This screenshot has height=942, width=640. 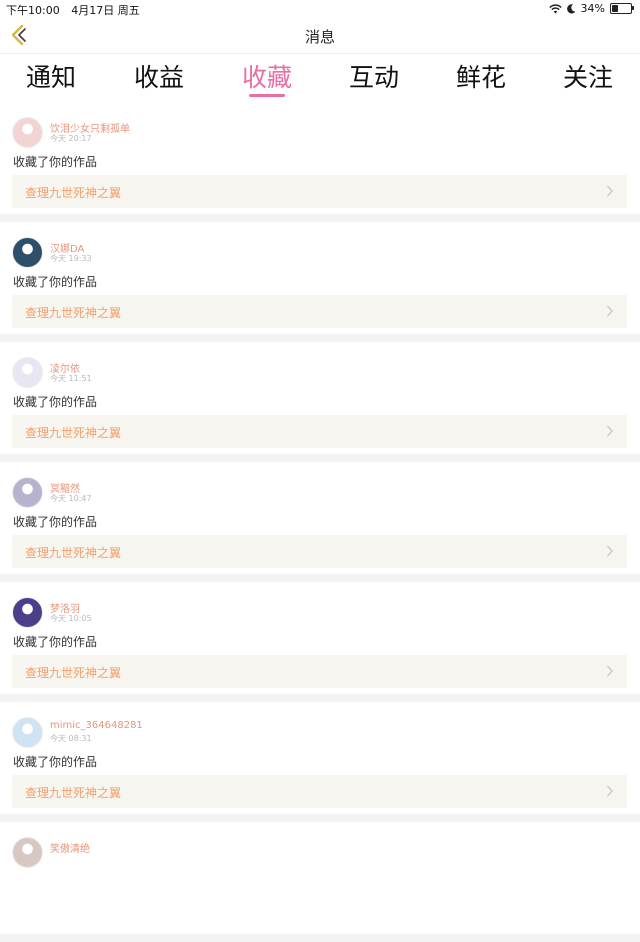 I want to click on list-item: 饮泪少女只剩孤单 今天 20:17 收藏了你的作品 查理九世死神之翼, so click(x=320, y=158).